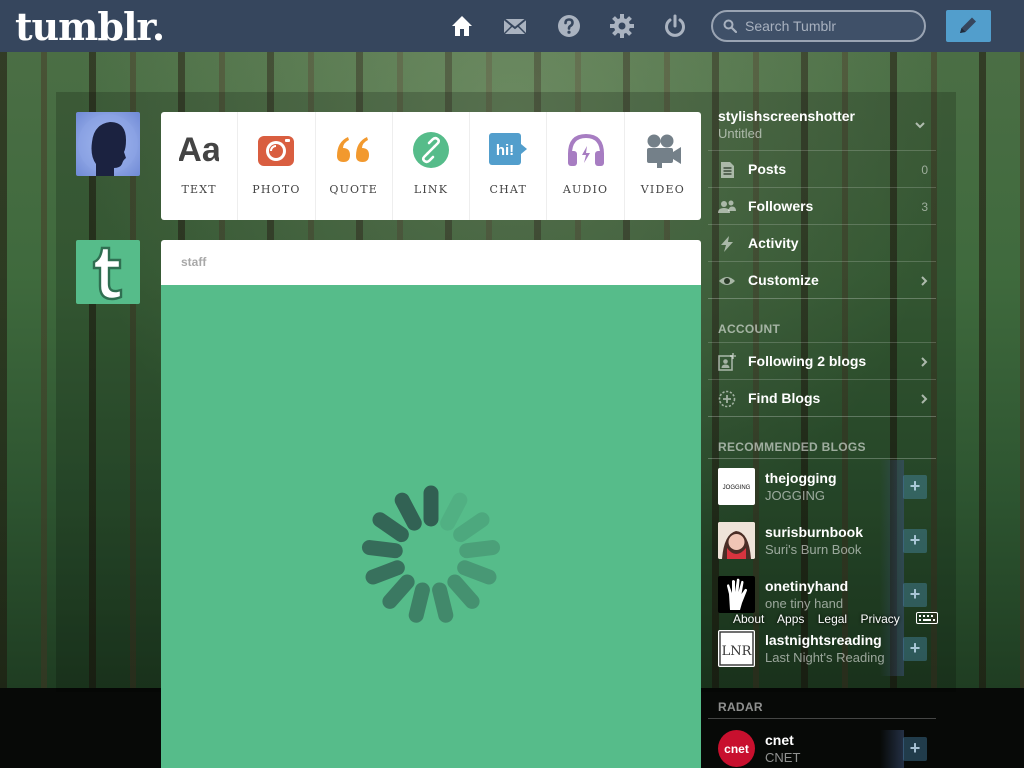  What do you see at coordinates (822, 360) in the screenshot?
I see `sidebar-item-following: Following 2 blogs` at bounding box center [822, 360].